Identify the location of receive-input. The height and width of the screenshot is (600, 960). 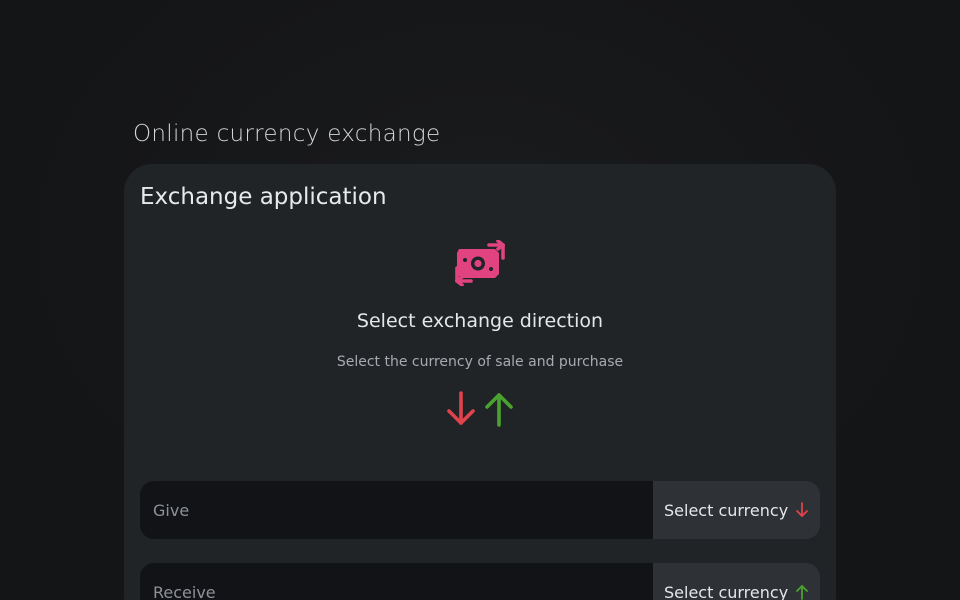
(396, 581).